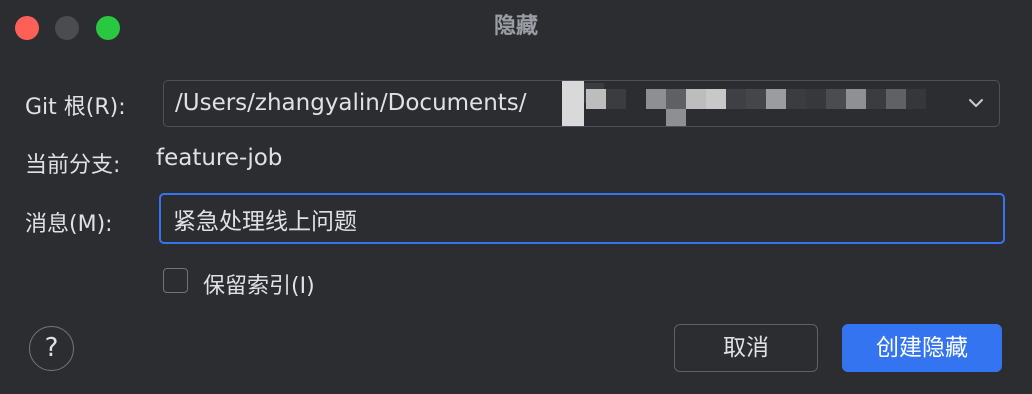  What do you see at coordinates (976, 103) in the screenshot?
I see `chevron-down-icon` at bounding box center [976, 103].